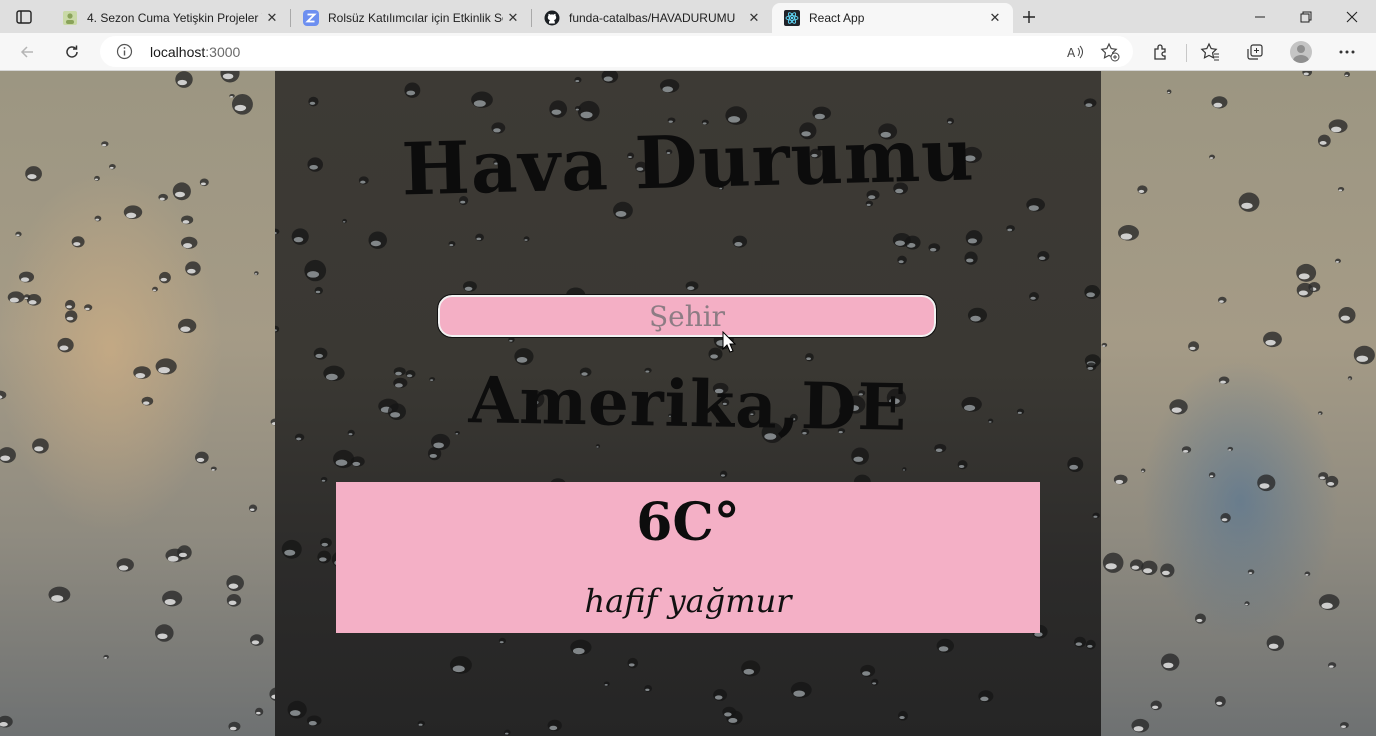 This screenshot has width=1376, height=736. Describe the element at coordinates (415, 18) in the screenshot. I see `tab-label: Rolsüz Katılımcılar için Etkinlik Sc` at that location.